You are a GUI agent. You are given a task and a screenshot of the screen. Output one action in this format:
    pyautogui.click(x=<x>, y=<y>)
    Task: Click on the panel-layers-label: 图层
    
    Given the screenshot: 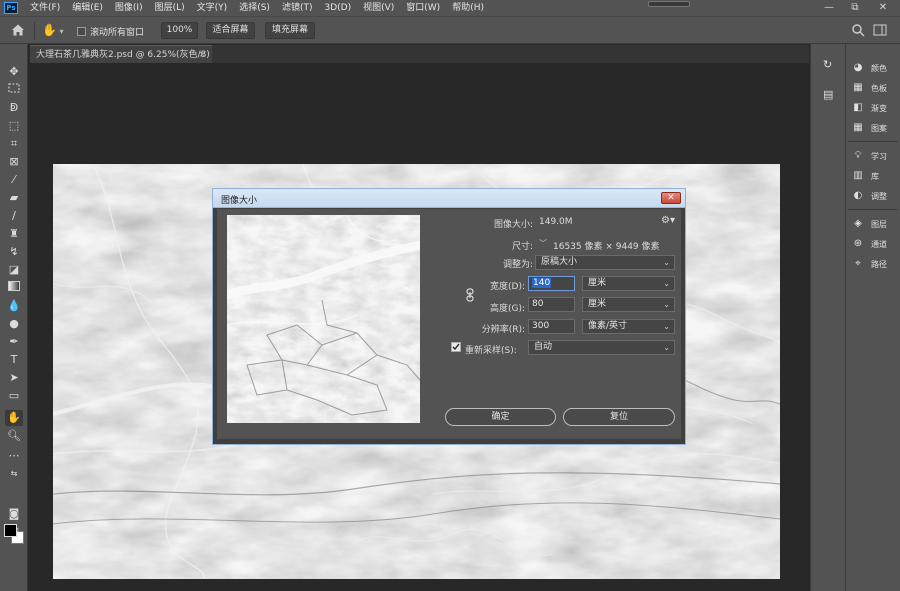 What is the action you would take?
    pyautogui.click(x=879, y=224)
    